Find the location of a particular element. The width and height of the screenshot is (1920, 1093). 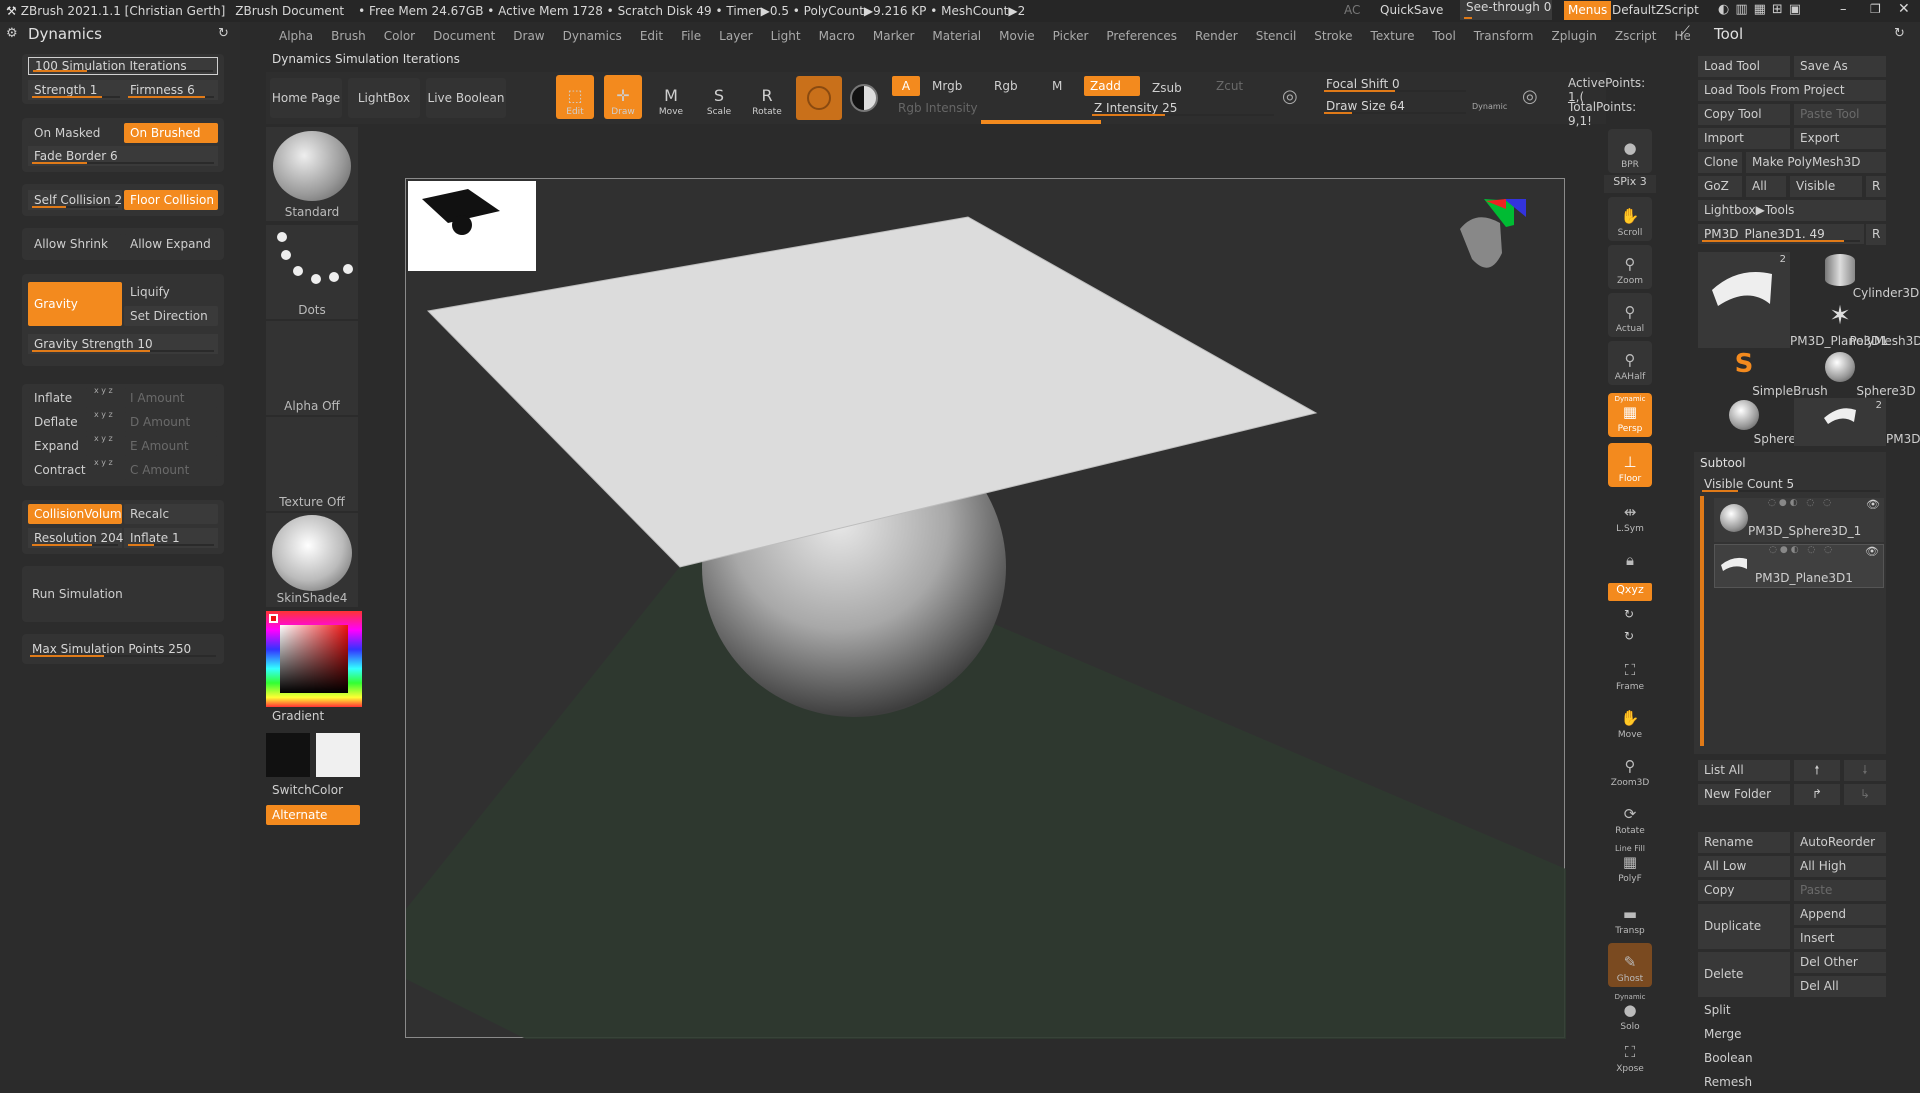

paste-button: Paste is located at coordinates (1840, 890).